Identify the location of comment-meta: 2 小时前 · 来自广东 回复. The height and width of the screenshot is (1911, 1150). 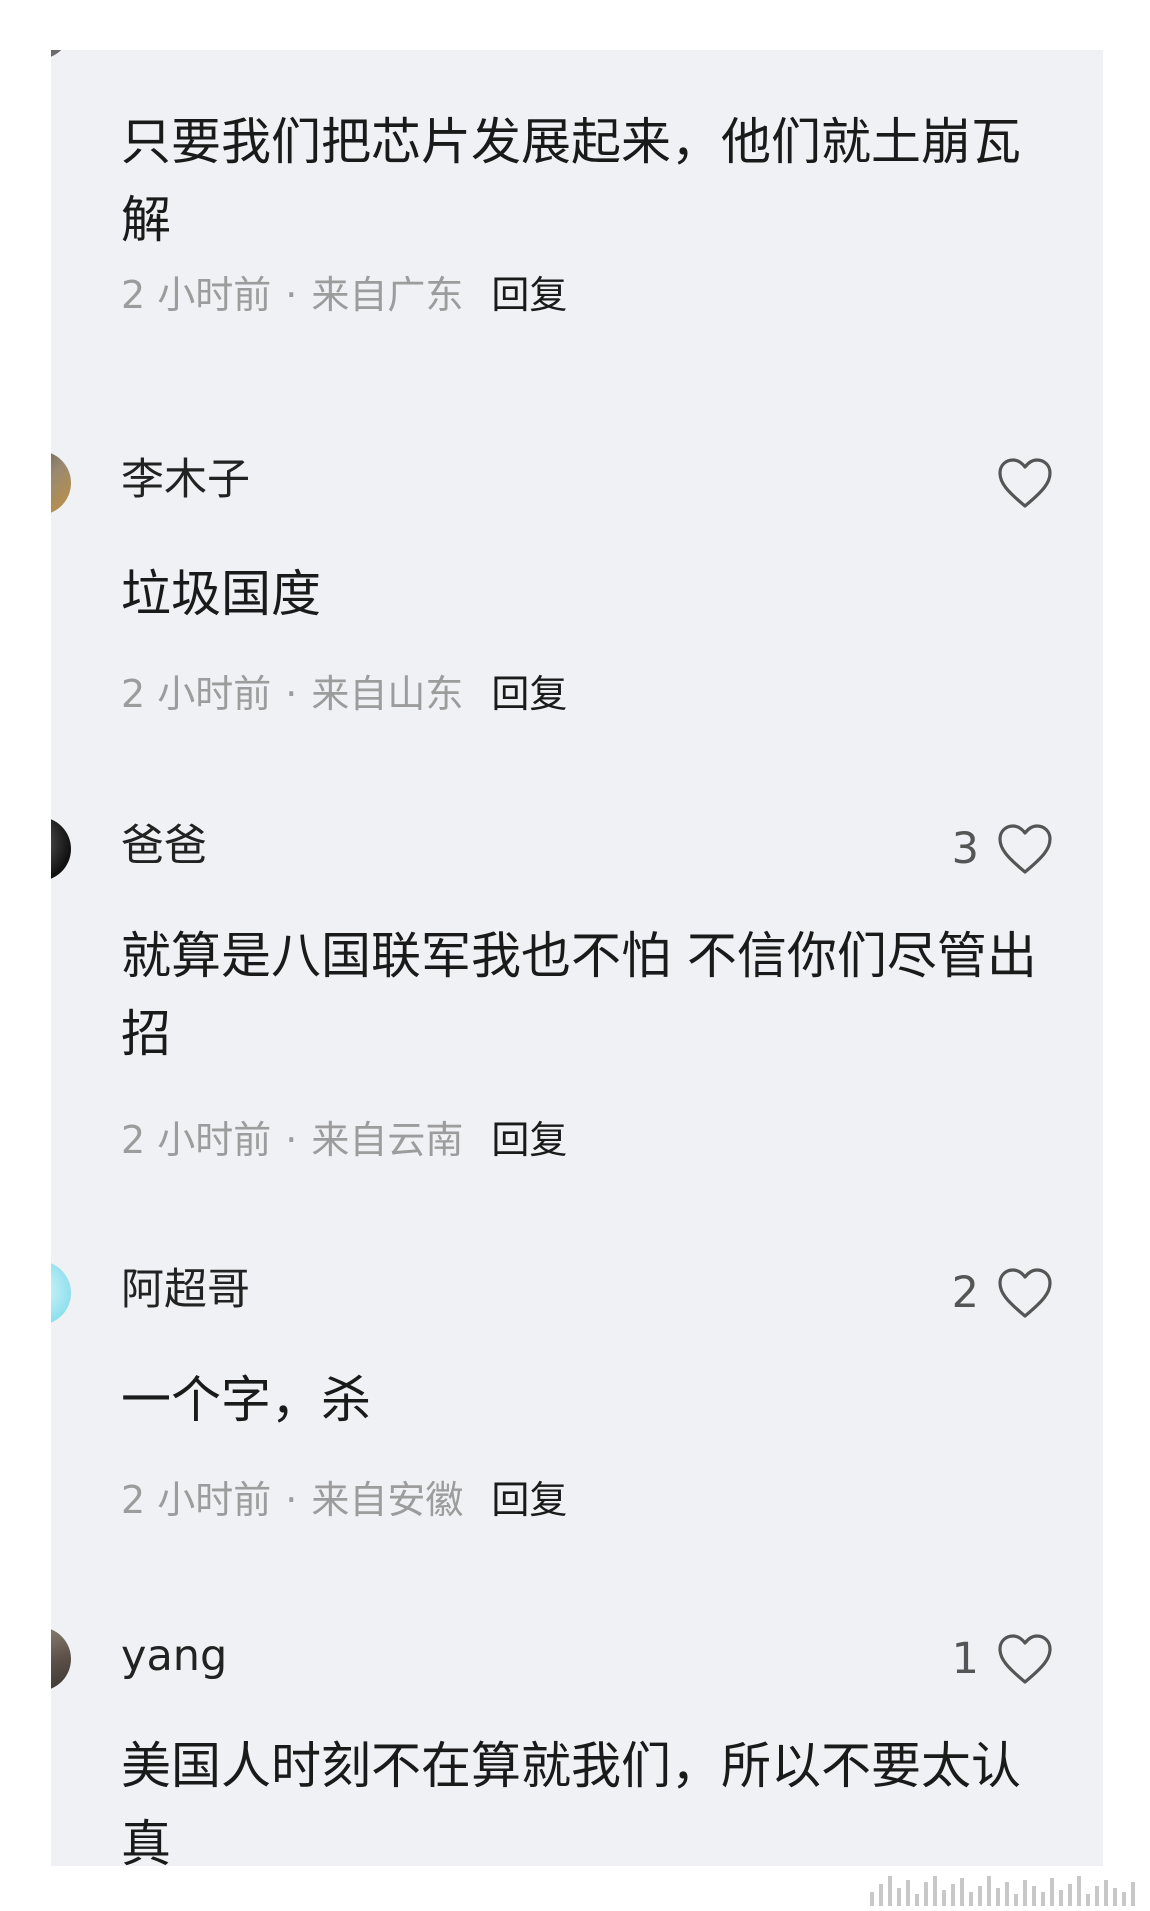
(344, 295).